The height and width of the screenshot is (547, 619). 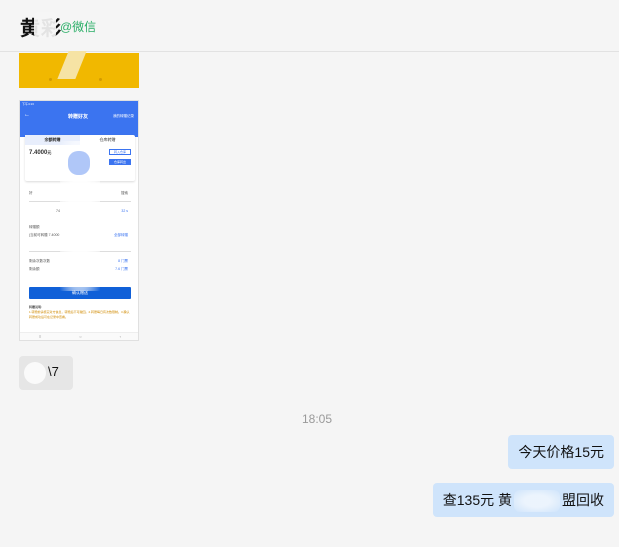 I want to click on incoming-message-text: \7, so click(x=53, y=371).